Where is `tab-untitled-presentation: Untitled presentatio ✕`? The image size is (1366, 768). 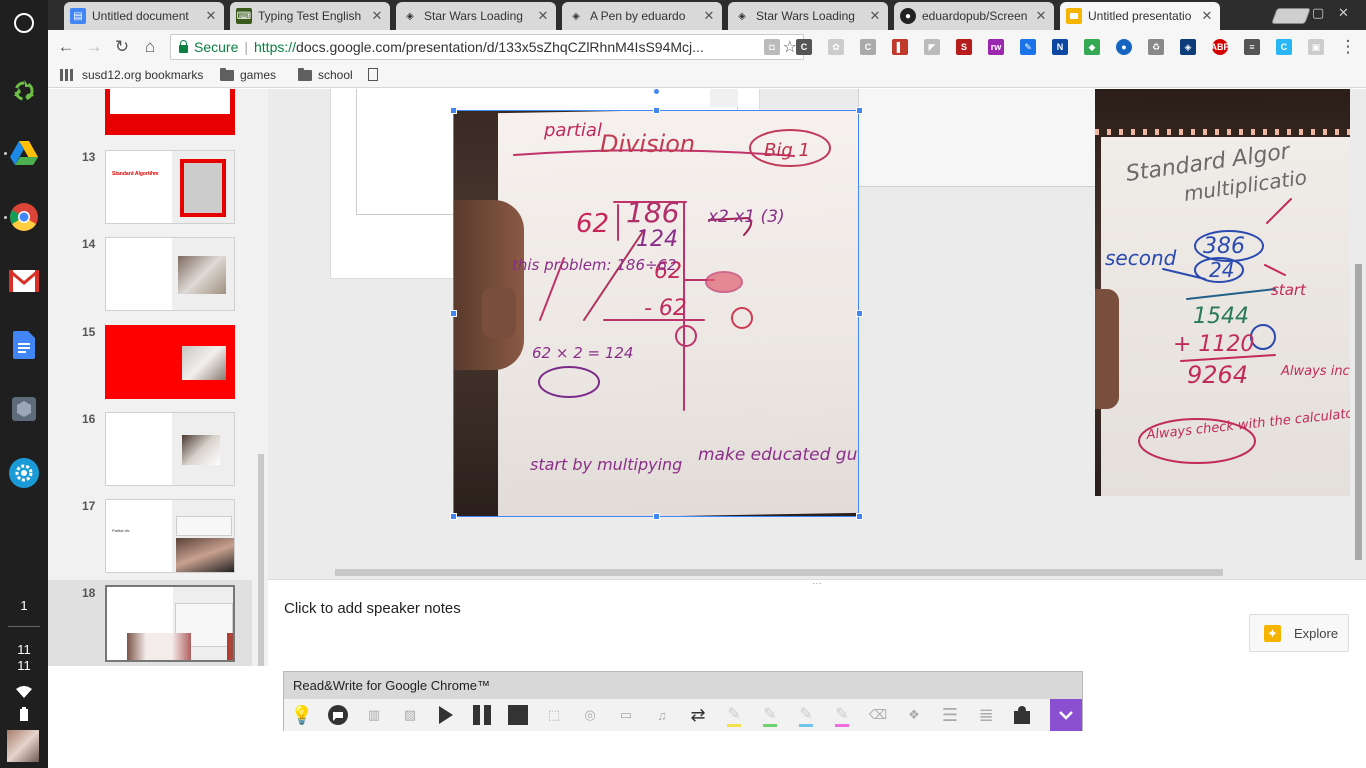
tab-untitled-presentation: Untitled presentatio ✕ is located at coordinates (1140, 16).